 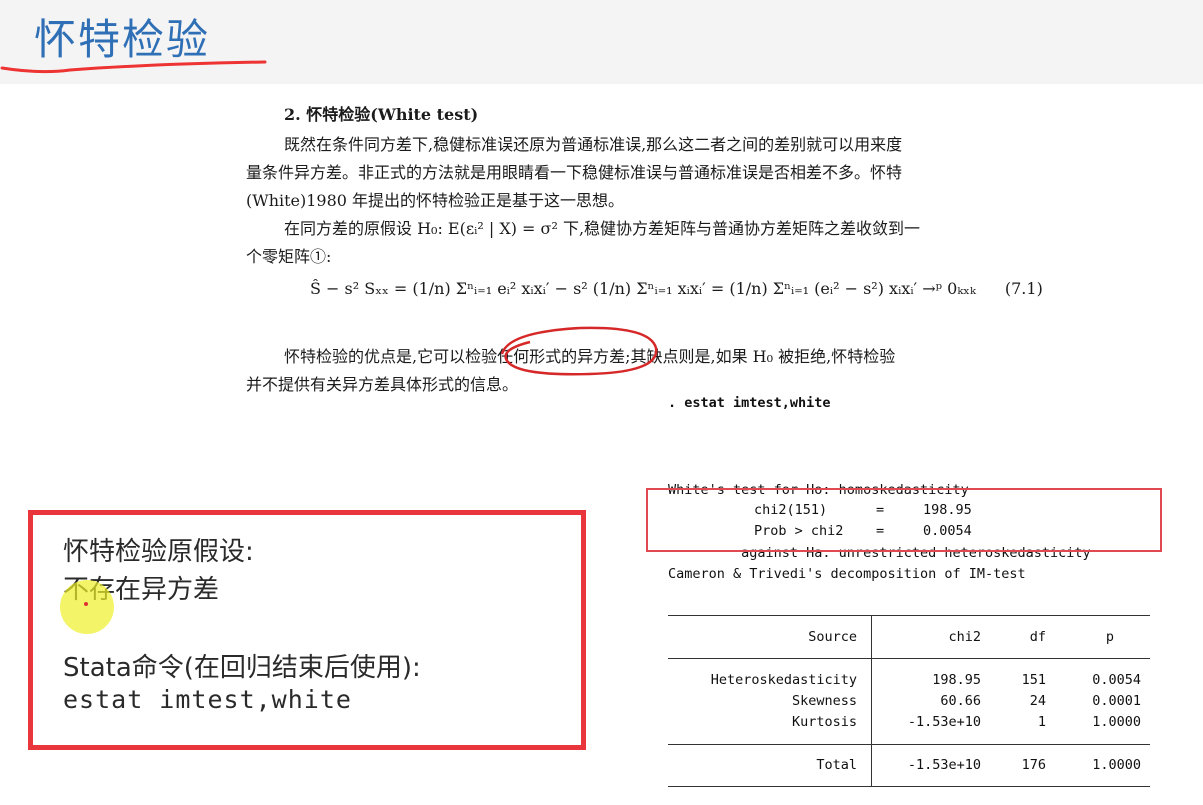 I want to click on table-vrule, so click(x=871, y=701).